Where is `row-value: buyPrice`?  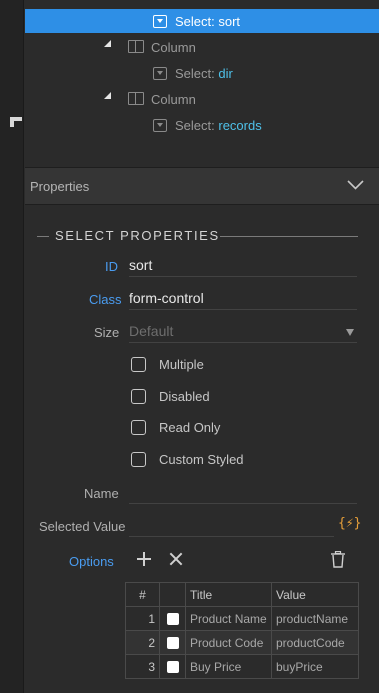 row-value: buyPrice is located at coordinates (315, 666).